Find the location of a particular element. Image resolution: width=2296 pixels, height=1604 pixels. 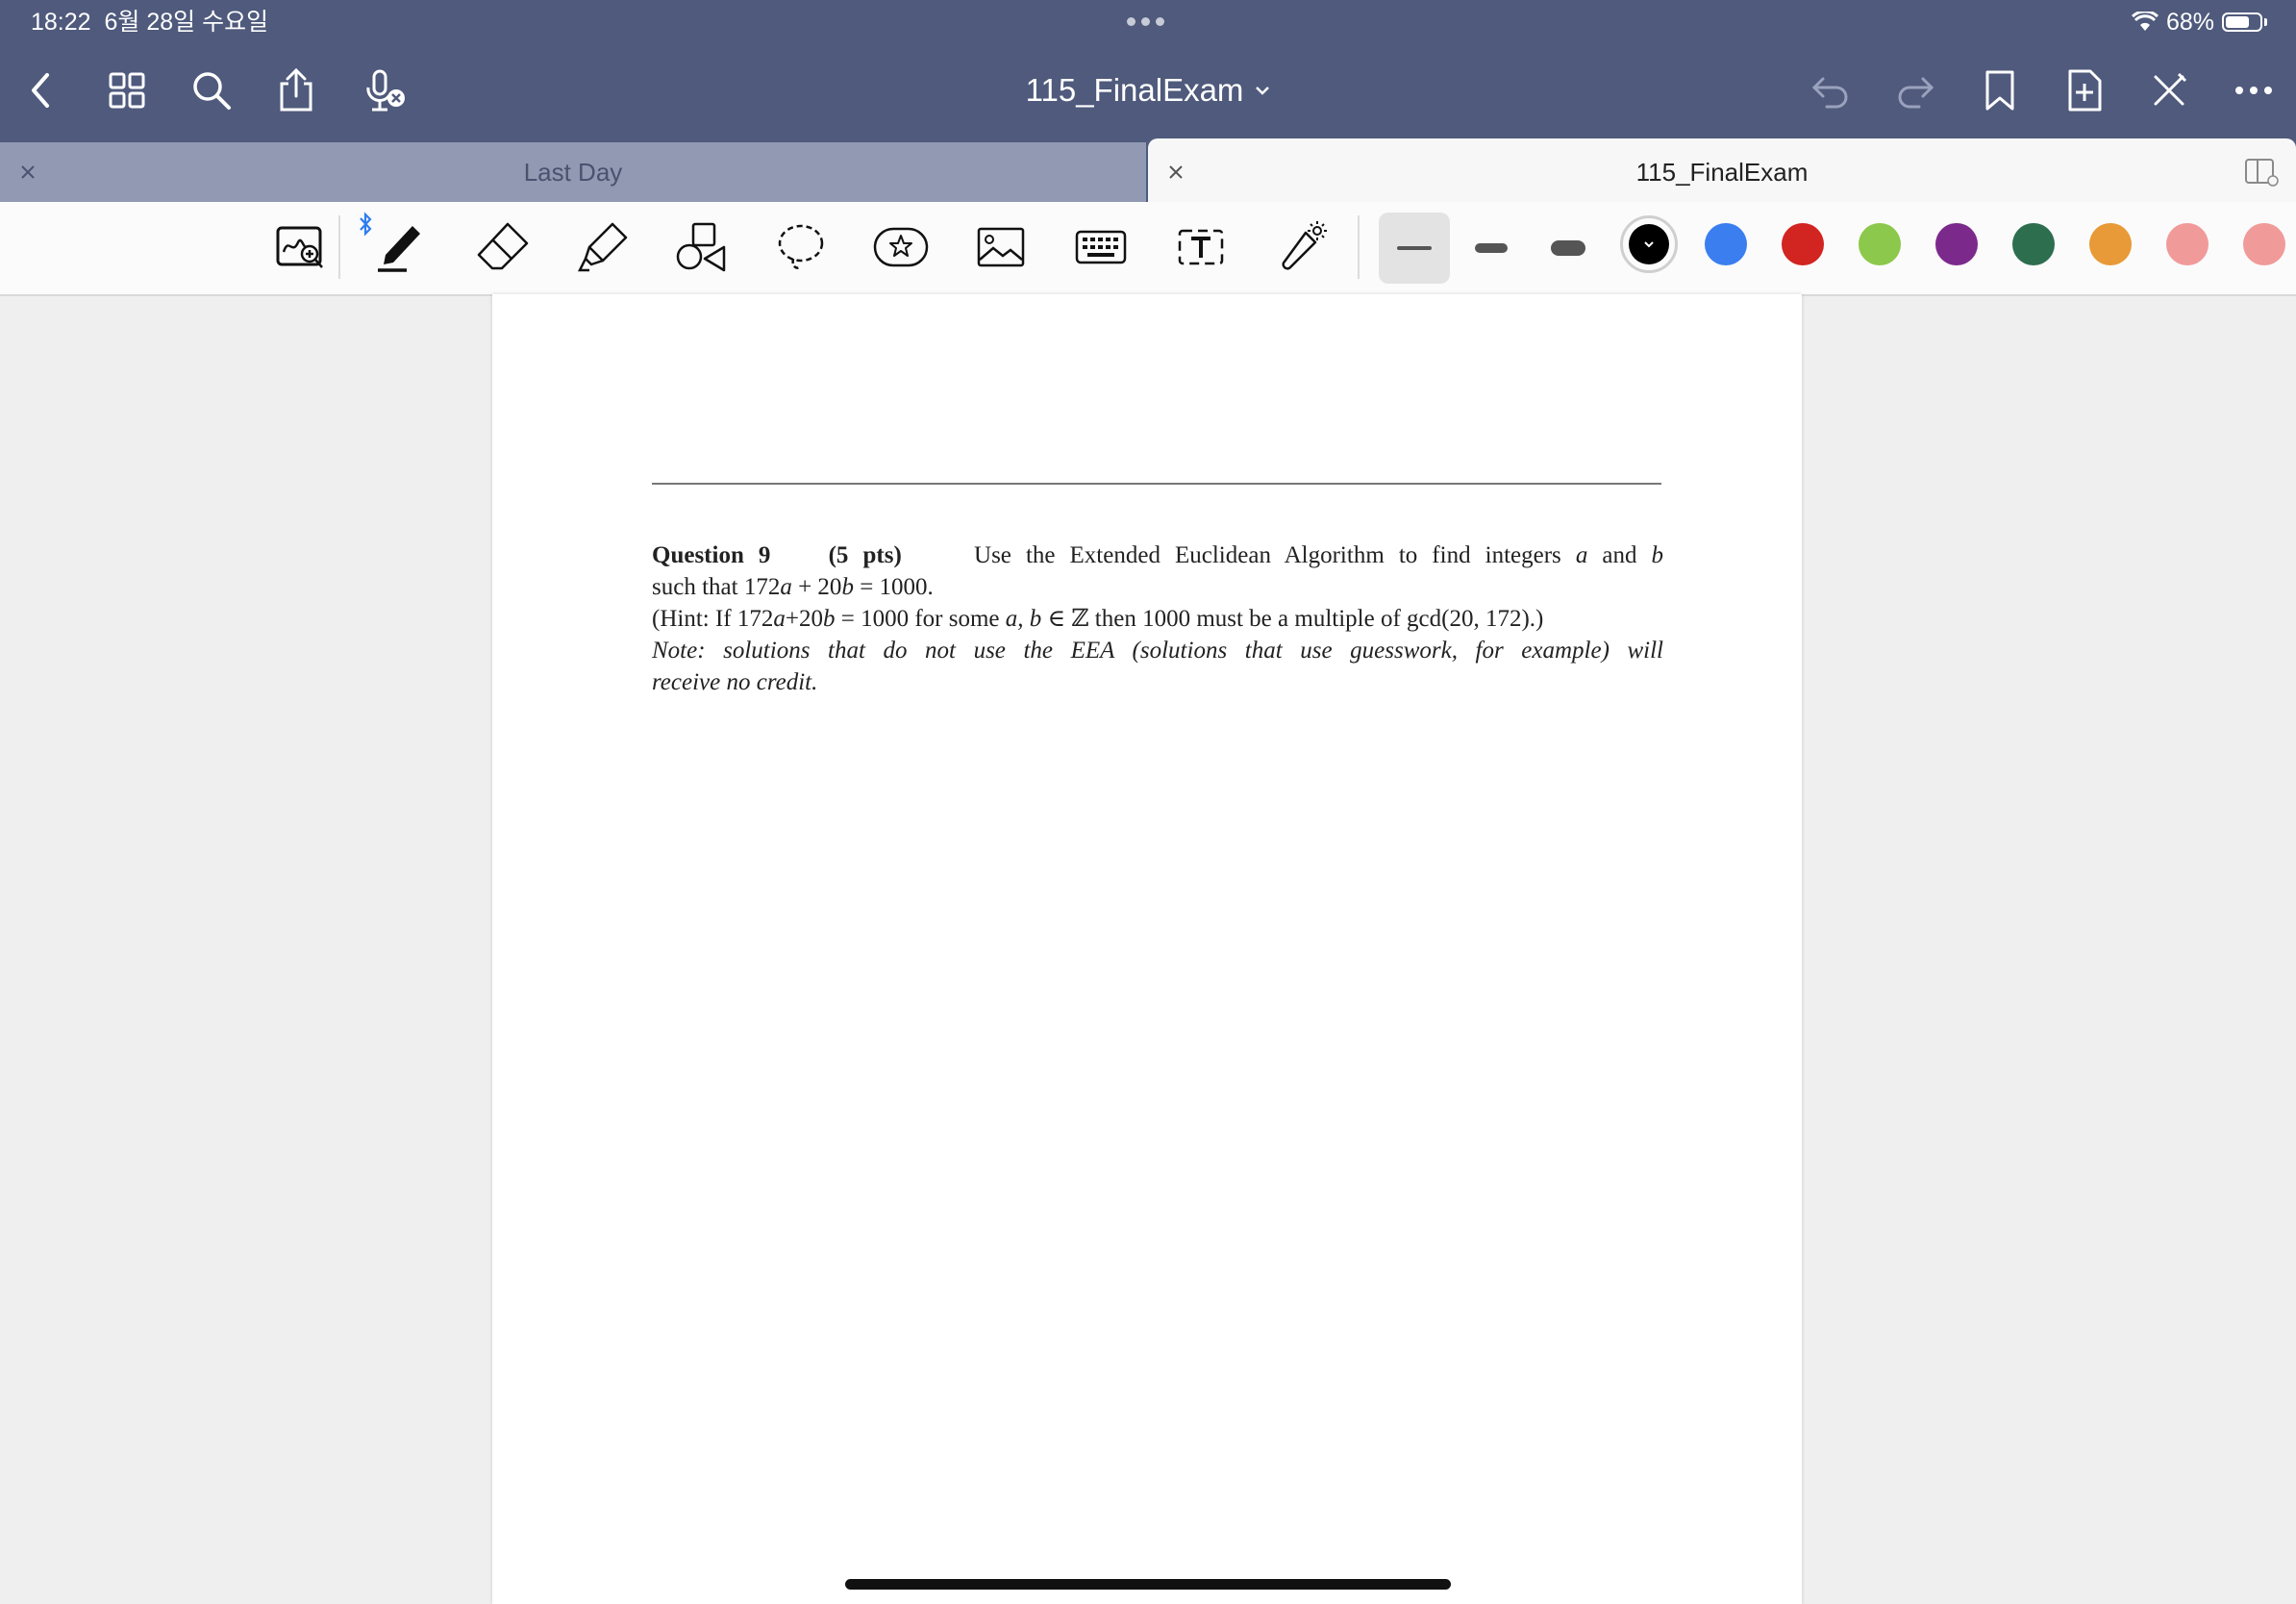

battery-percent: 68% is located at coordinates (2189, 22).